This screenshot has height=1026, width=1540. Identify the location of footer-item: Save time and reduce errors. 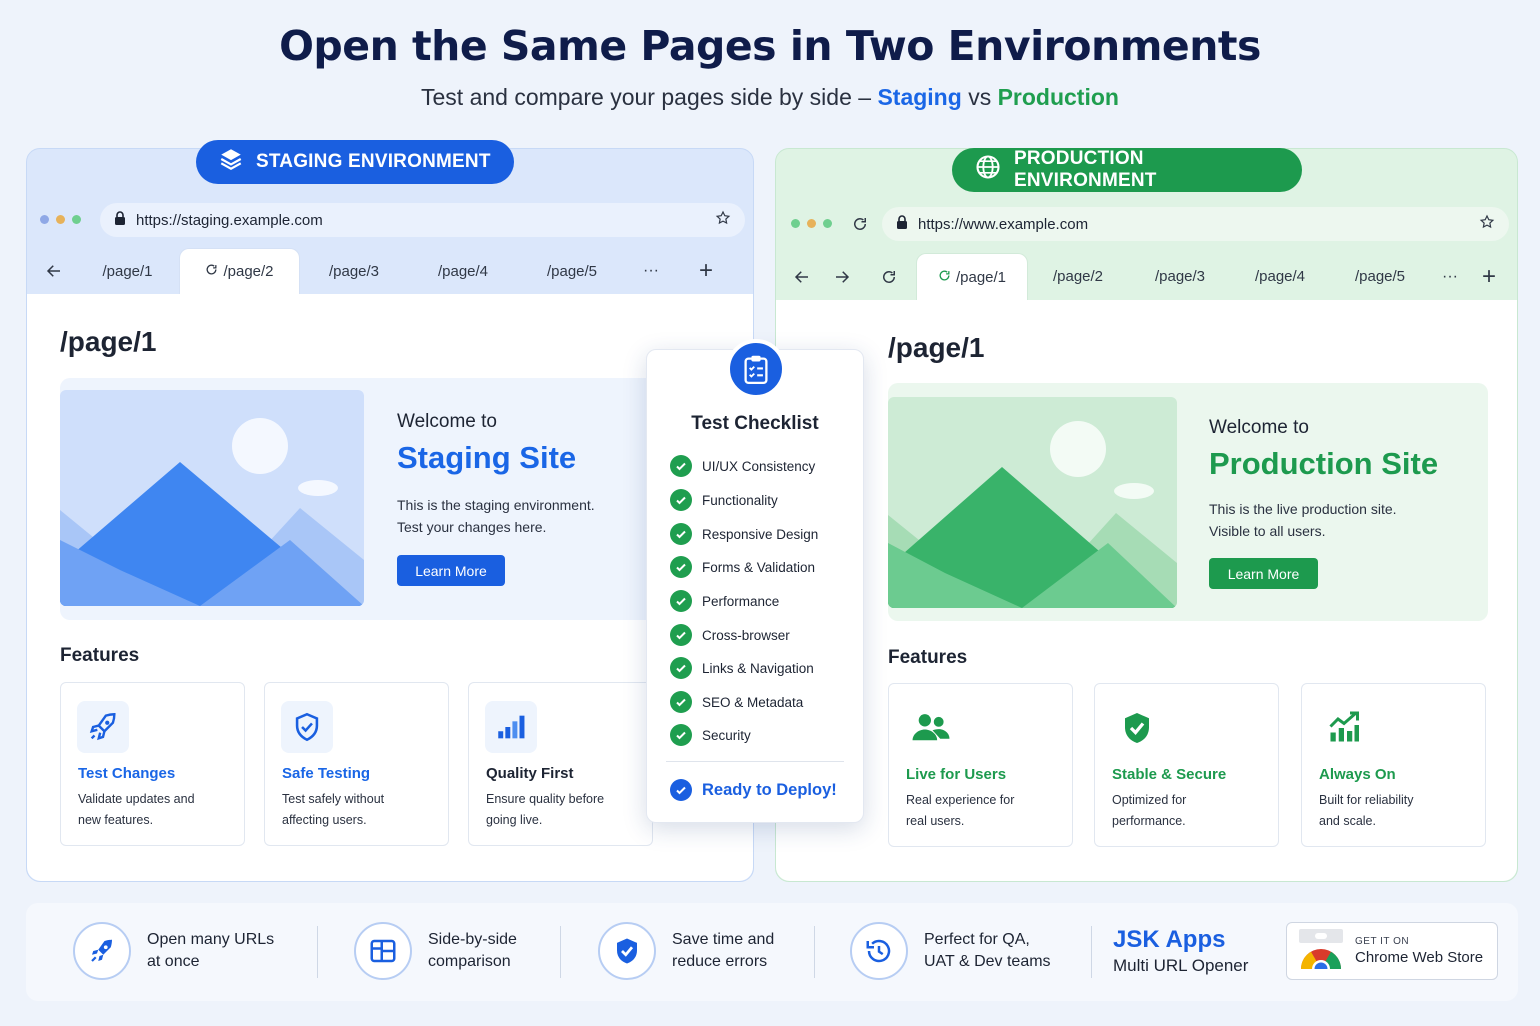
(686, 951).